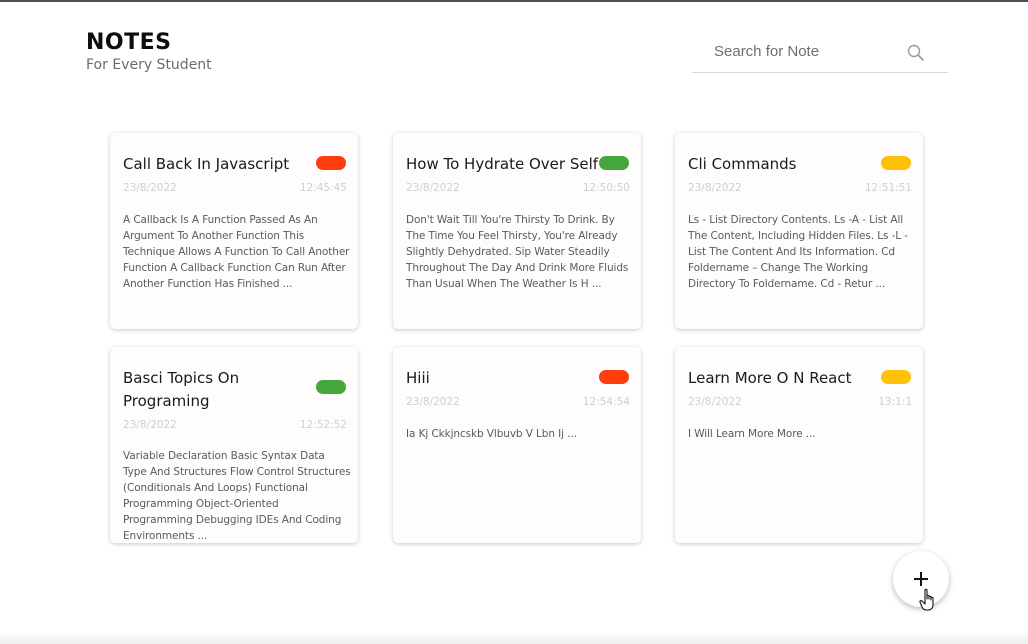  What do you see at coordinates (888, 188) in the screenshot?
I see `note-time: 12:51:51` at bounding box center [888, 188].